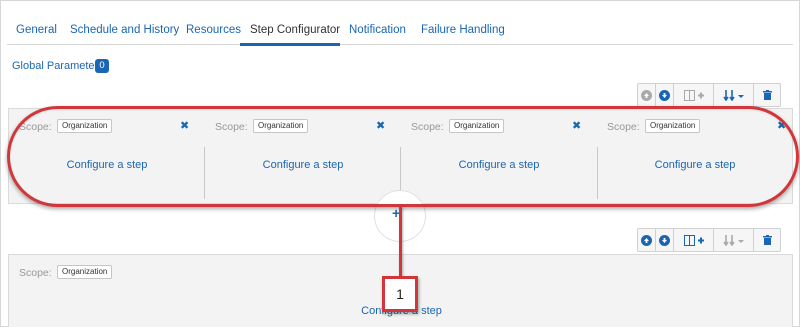 This screenshot has width=800, height=327. Describe the element at coordinates (463, 30) in the screenshot. I see `tab-failure-handling: Failure Handling` at that location.